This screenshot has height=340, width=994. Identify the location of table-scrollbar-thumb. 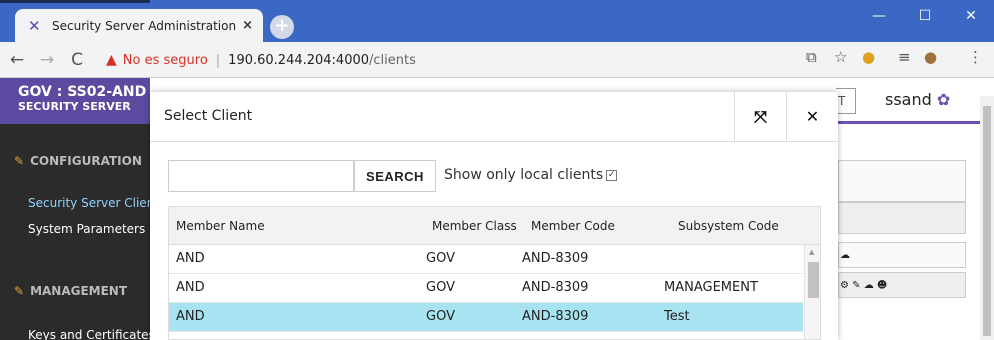
(813, 280).